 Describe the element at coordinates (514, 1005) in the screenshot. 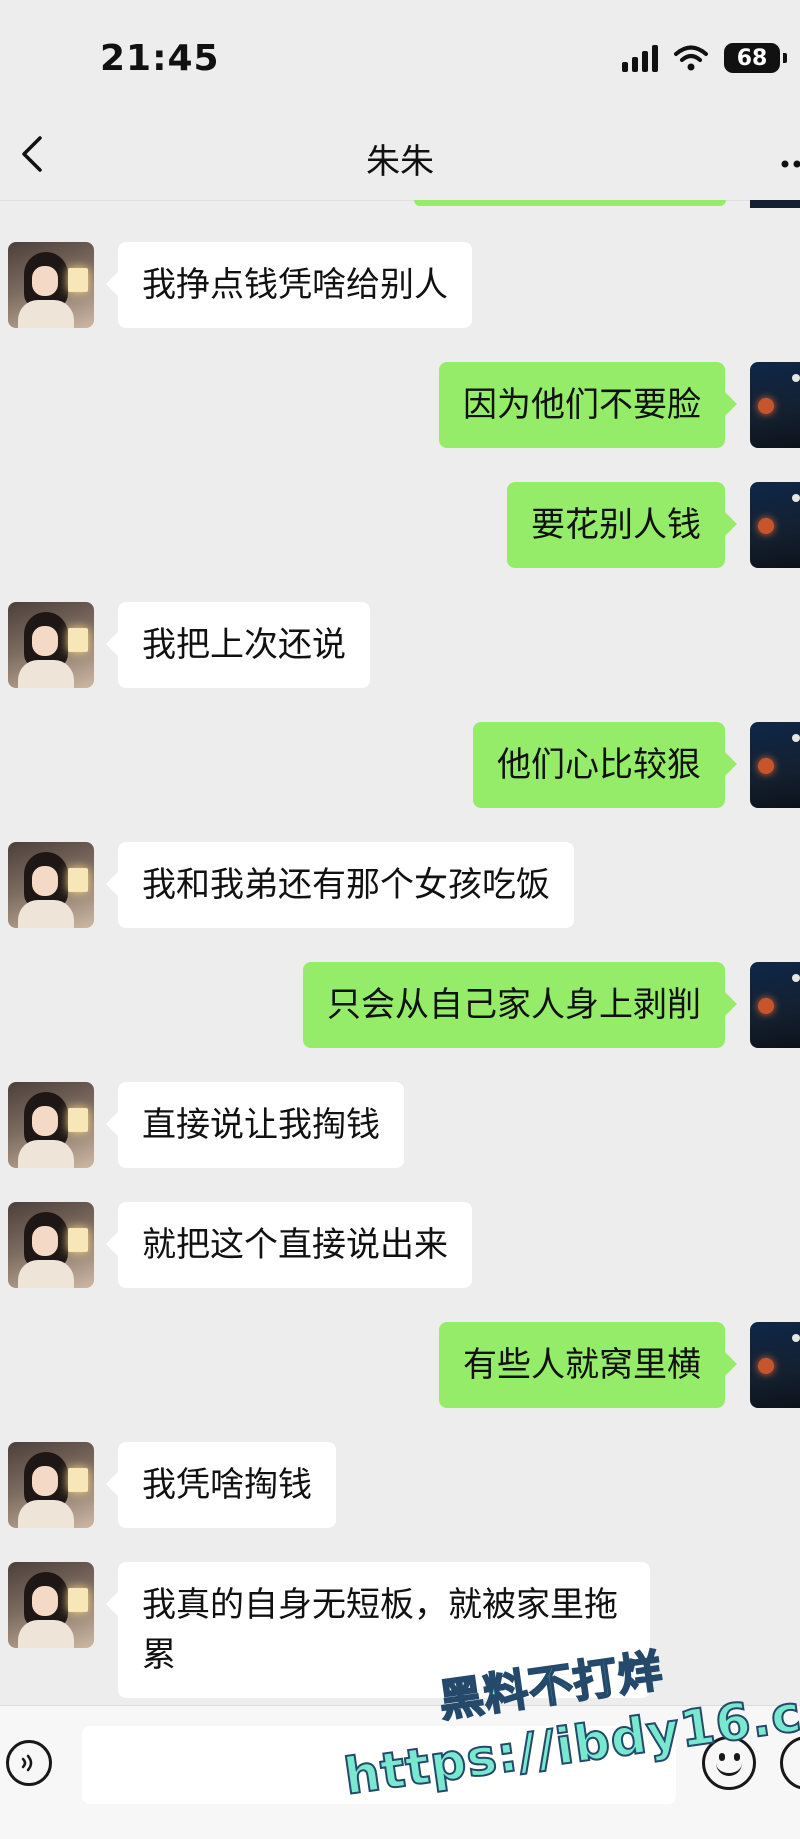

I see `message-bubble: 只会从自己家人身上剥削` at that location.